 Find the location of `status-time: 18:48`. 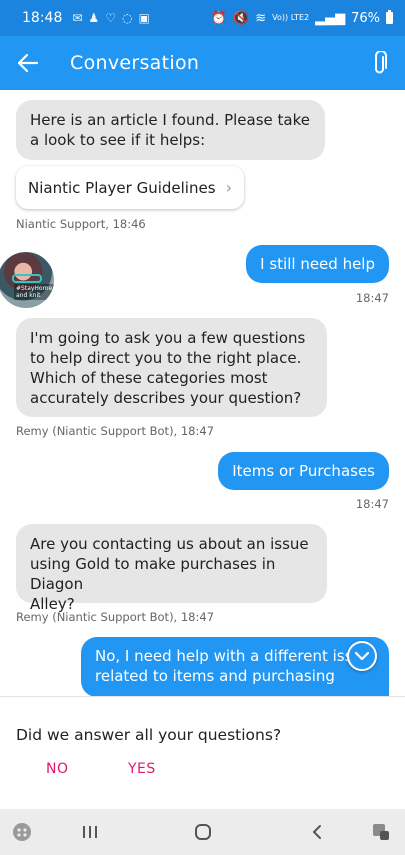

status-time: 18:48 is located at coordinates (42, 18).